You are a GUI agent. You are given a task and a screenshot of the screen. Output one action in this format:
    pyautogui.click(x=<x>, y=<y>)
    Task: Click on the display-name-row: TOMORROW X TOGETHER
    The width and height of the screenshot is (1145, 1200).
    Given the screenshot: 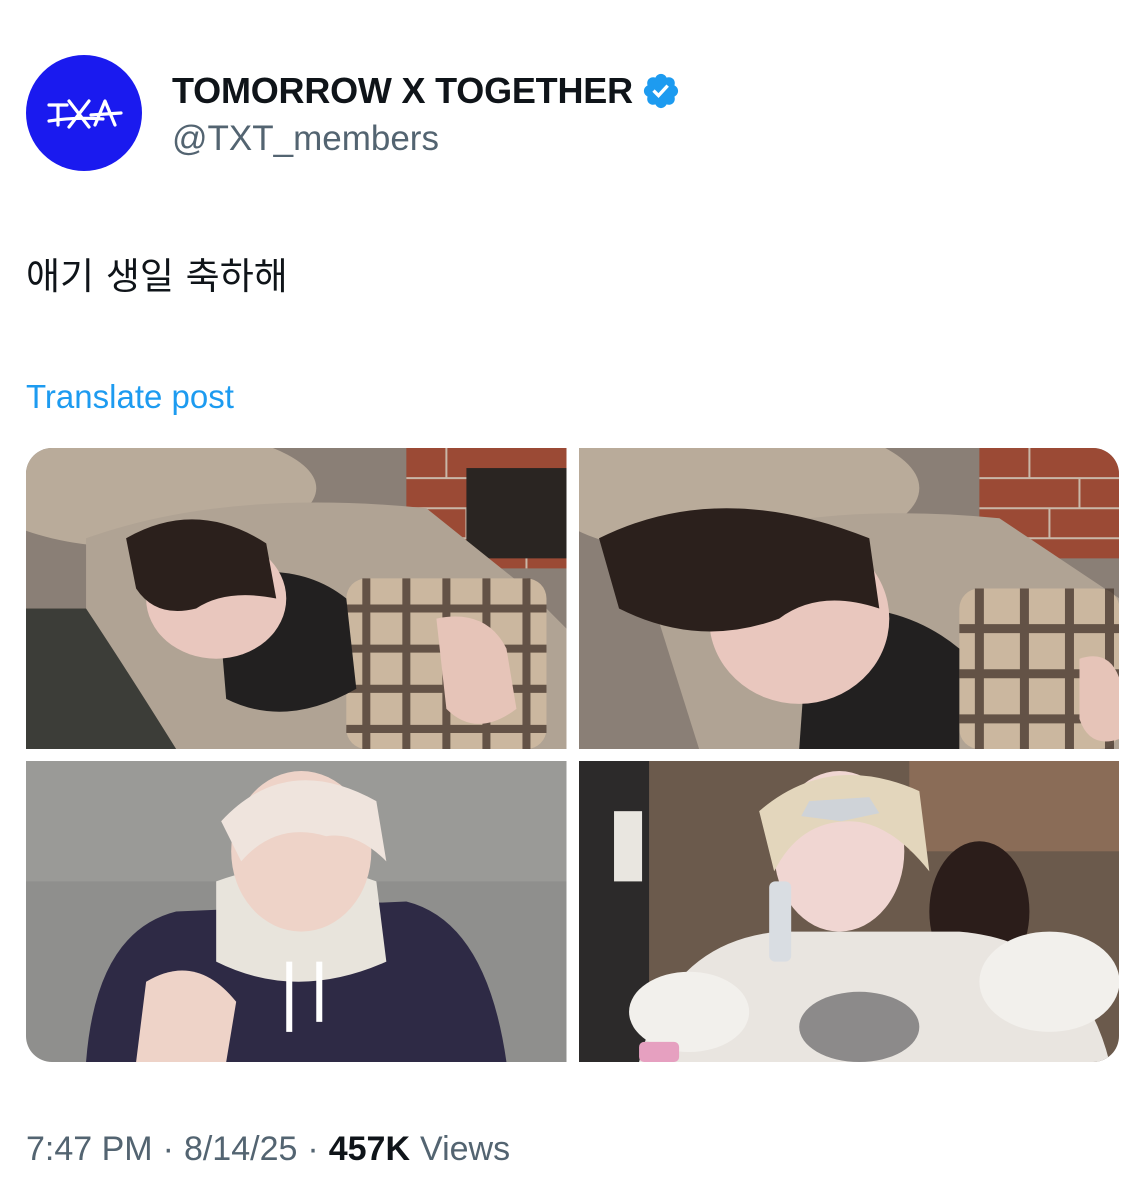 What is the action you would take?
    pyautogui.click(x=426, y=91)
    